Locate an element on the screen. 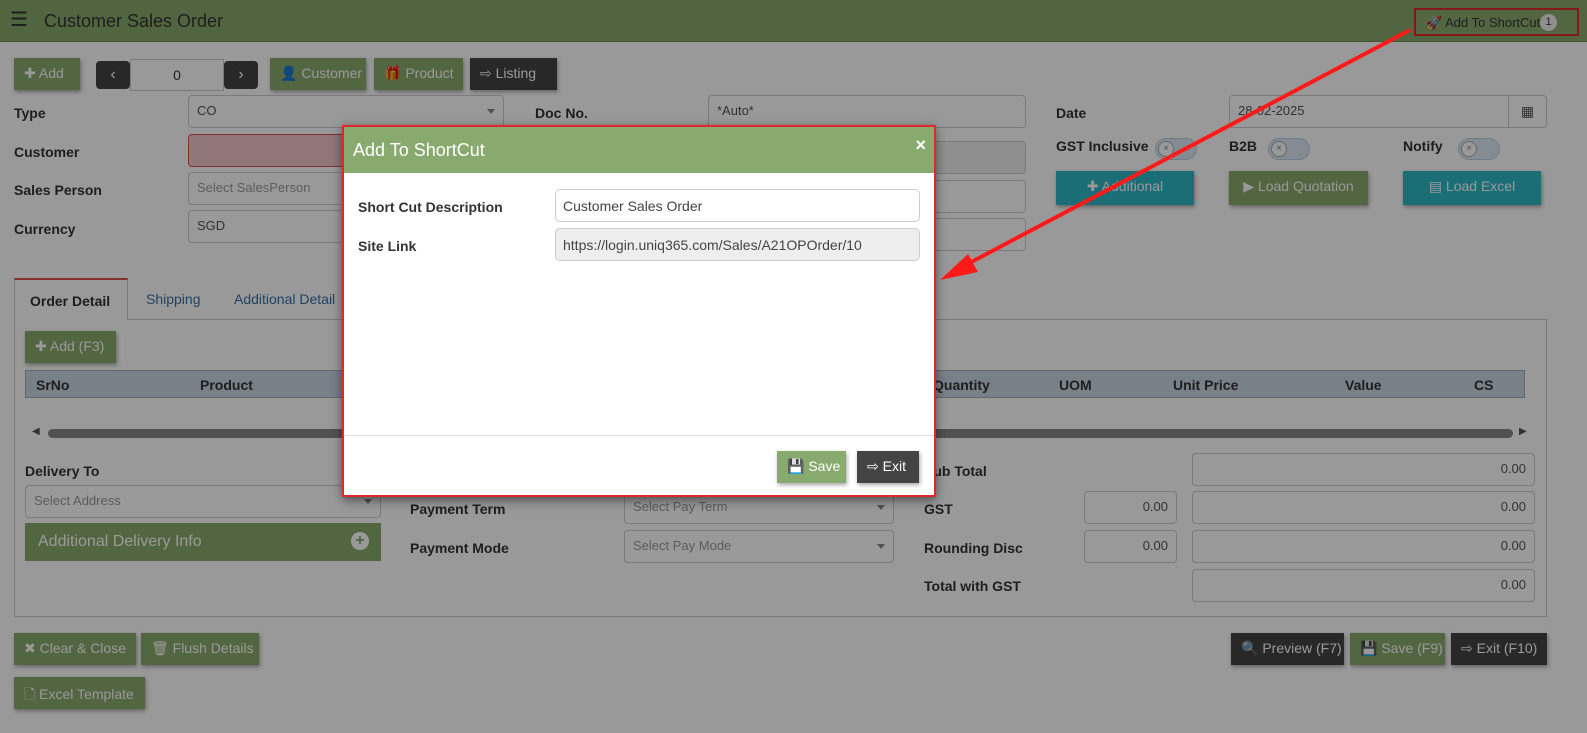 The image size is (1587, 733). dialog-save-button: 💾 Save is located at coordinates (811, 467).